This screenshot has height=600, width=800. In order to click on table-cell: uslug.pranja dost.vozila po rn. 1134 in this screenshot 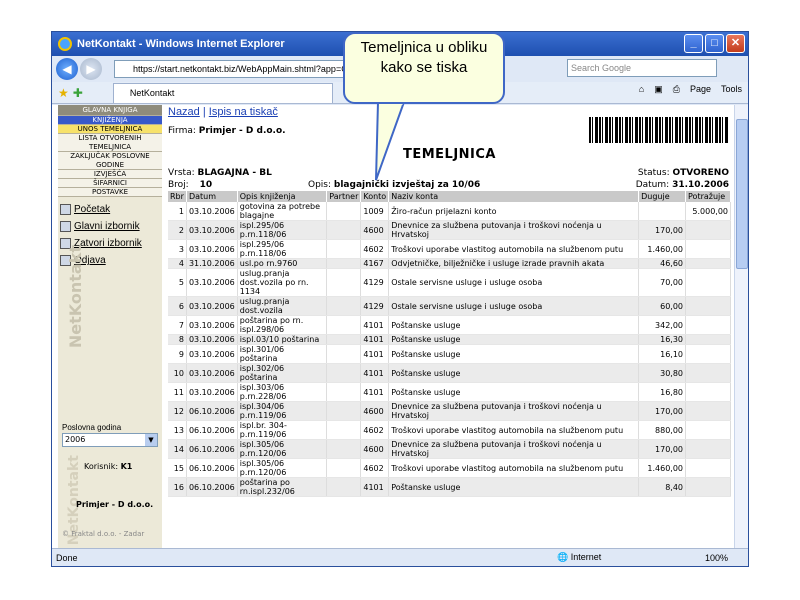, I will do `click(282, 282)`.